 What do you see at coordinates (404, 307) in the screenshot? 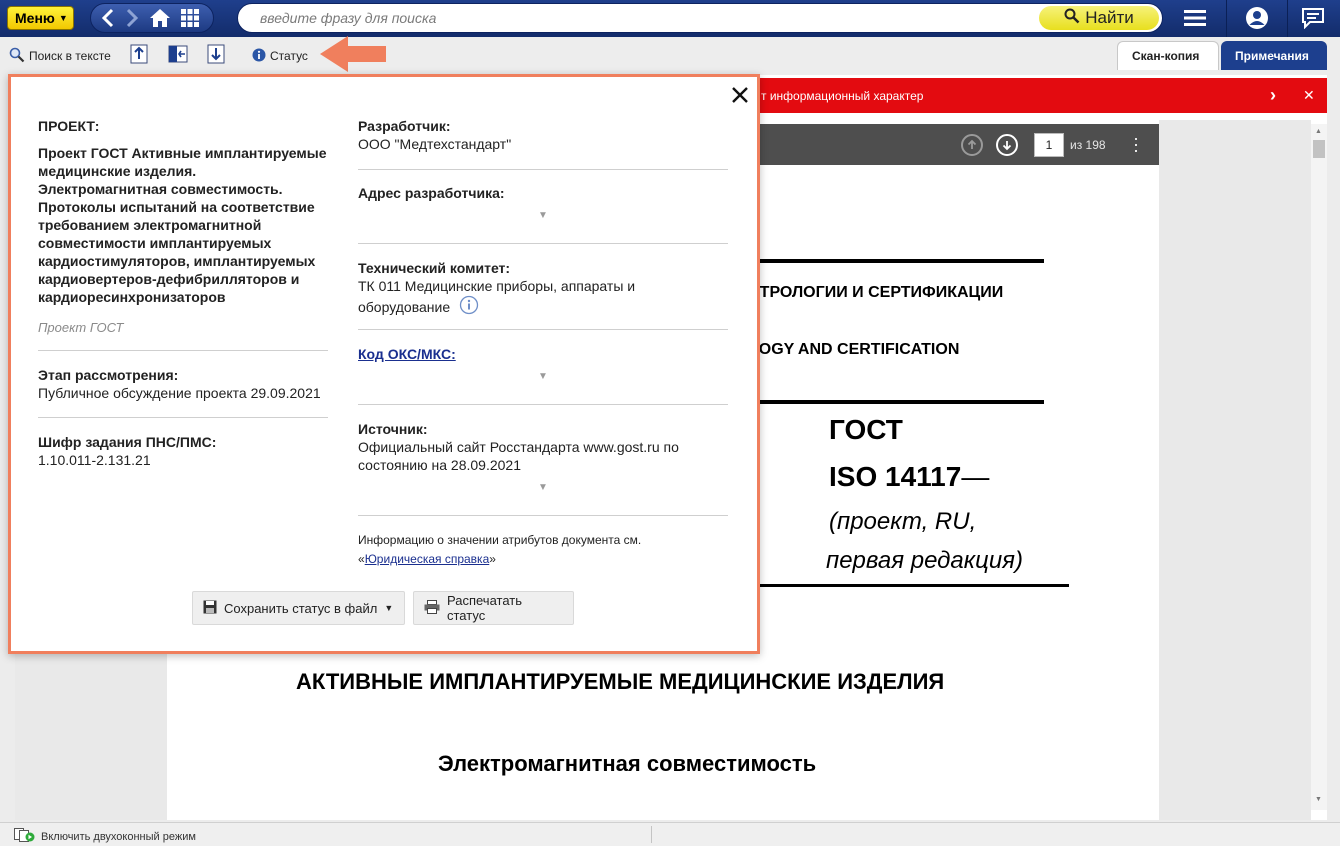
I see `committee-value-line2: оборудование` at bounding box center [404, 307].